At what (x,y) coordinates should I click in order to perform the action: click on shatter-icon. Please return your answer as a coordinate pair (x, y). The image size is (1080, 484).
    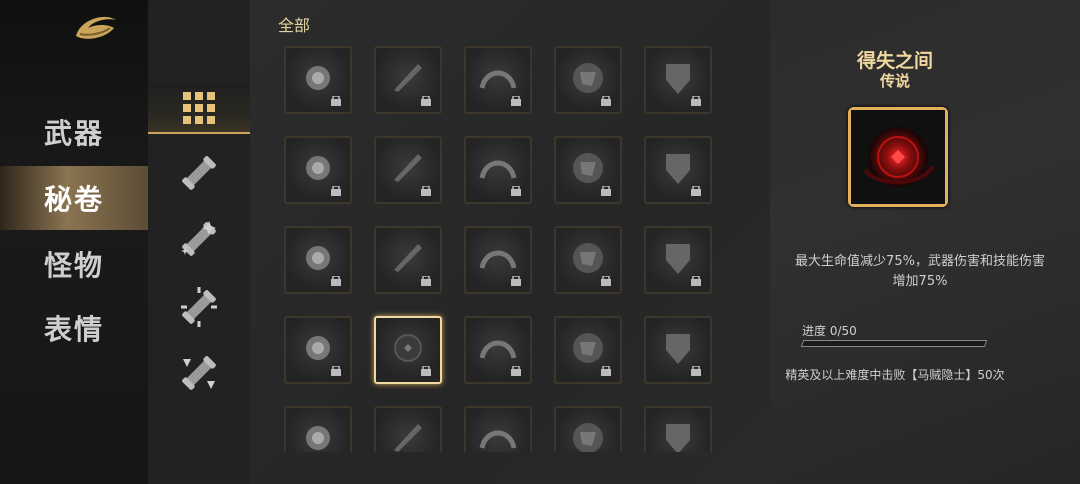
    Looking at the image, I should click on (498, 439).